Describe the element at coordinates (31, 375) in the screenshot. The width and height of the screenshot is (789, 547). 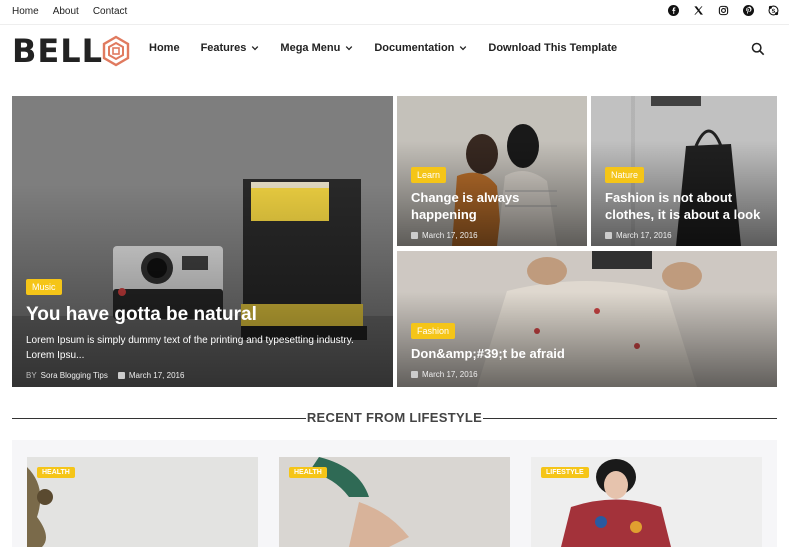
I see `by-label: BY` at that location.